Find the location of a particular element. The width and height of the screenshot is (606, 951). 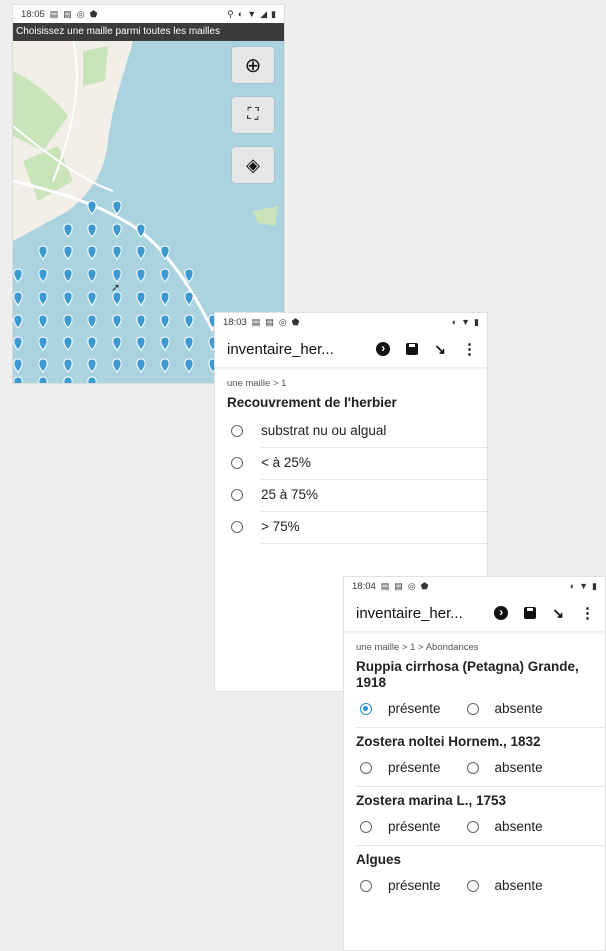

fullscreen-button: ⛶ is located at coordinates (253, 115).